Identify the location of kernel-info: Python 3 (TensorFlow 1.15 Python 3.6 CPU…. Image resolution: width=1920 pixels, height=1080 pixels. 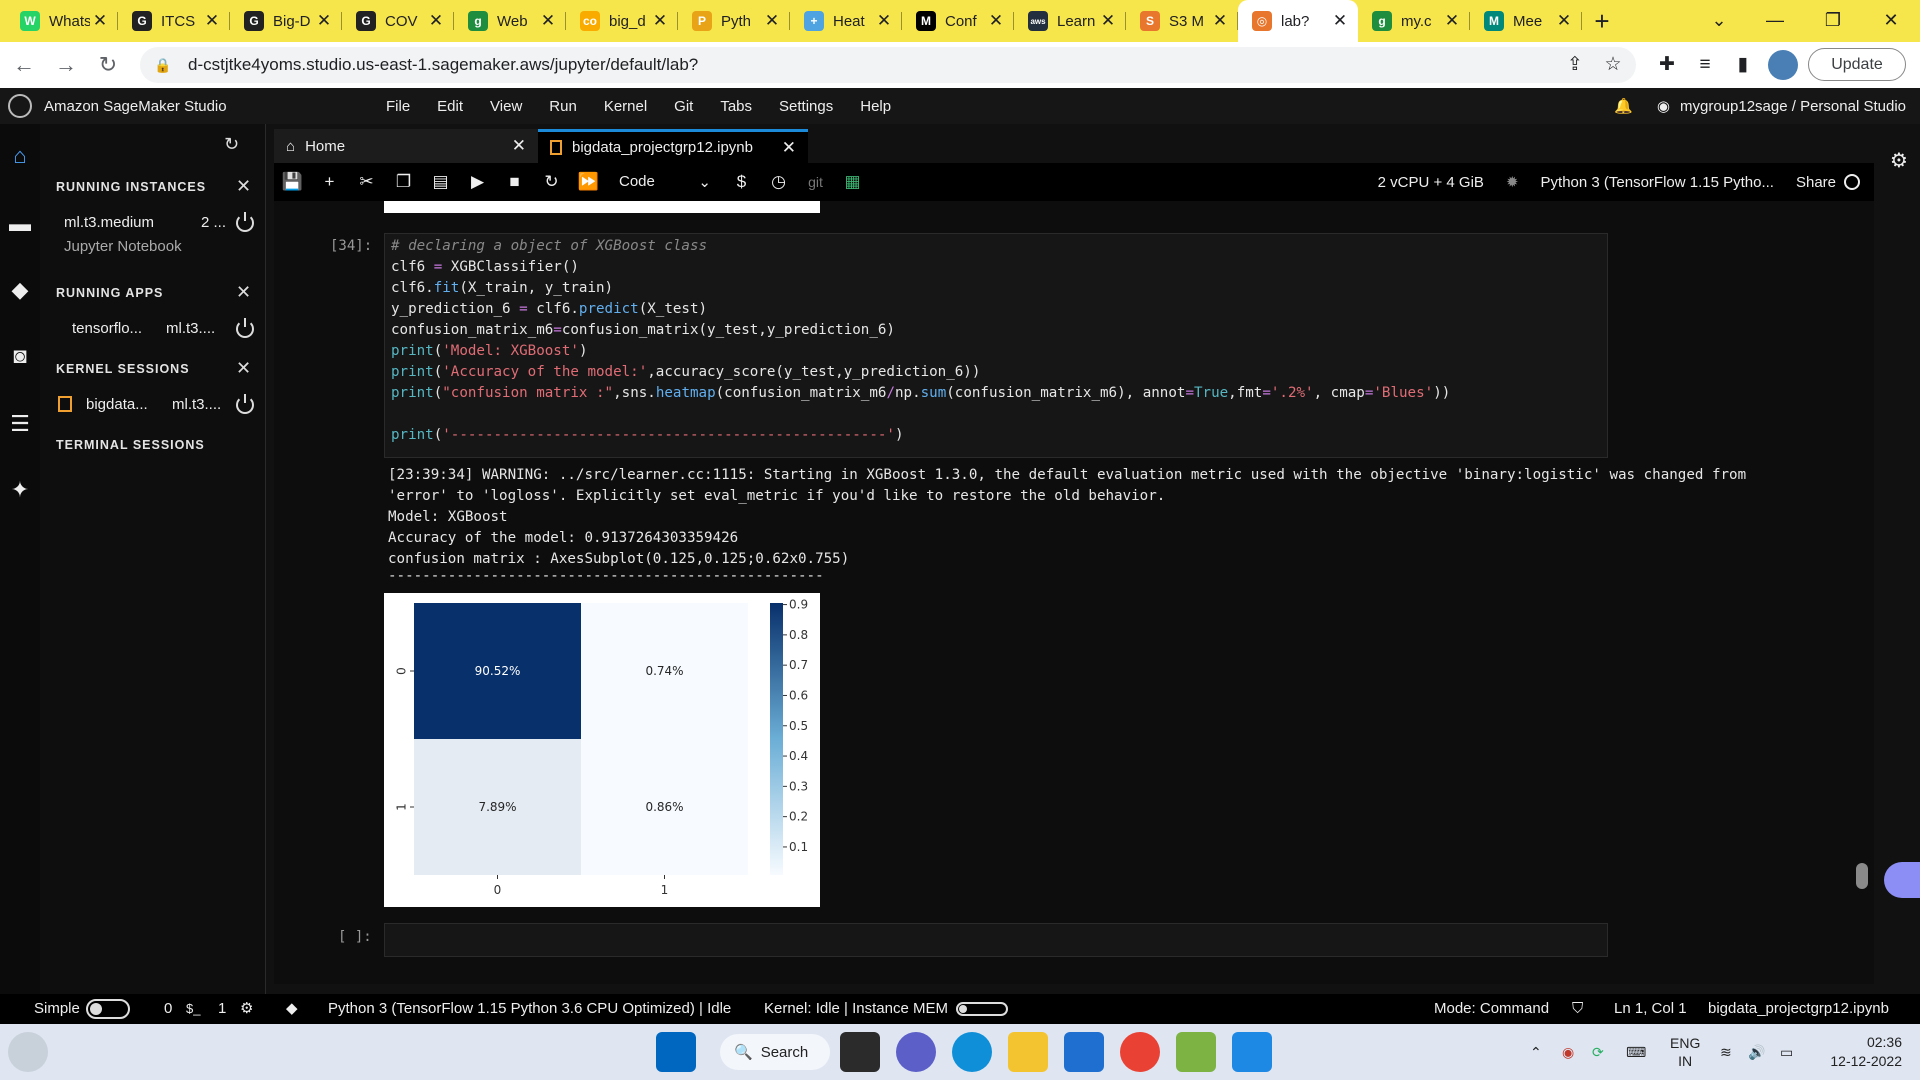
(529, 1009).